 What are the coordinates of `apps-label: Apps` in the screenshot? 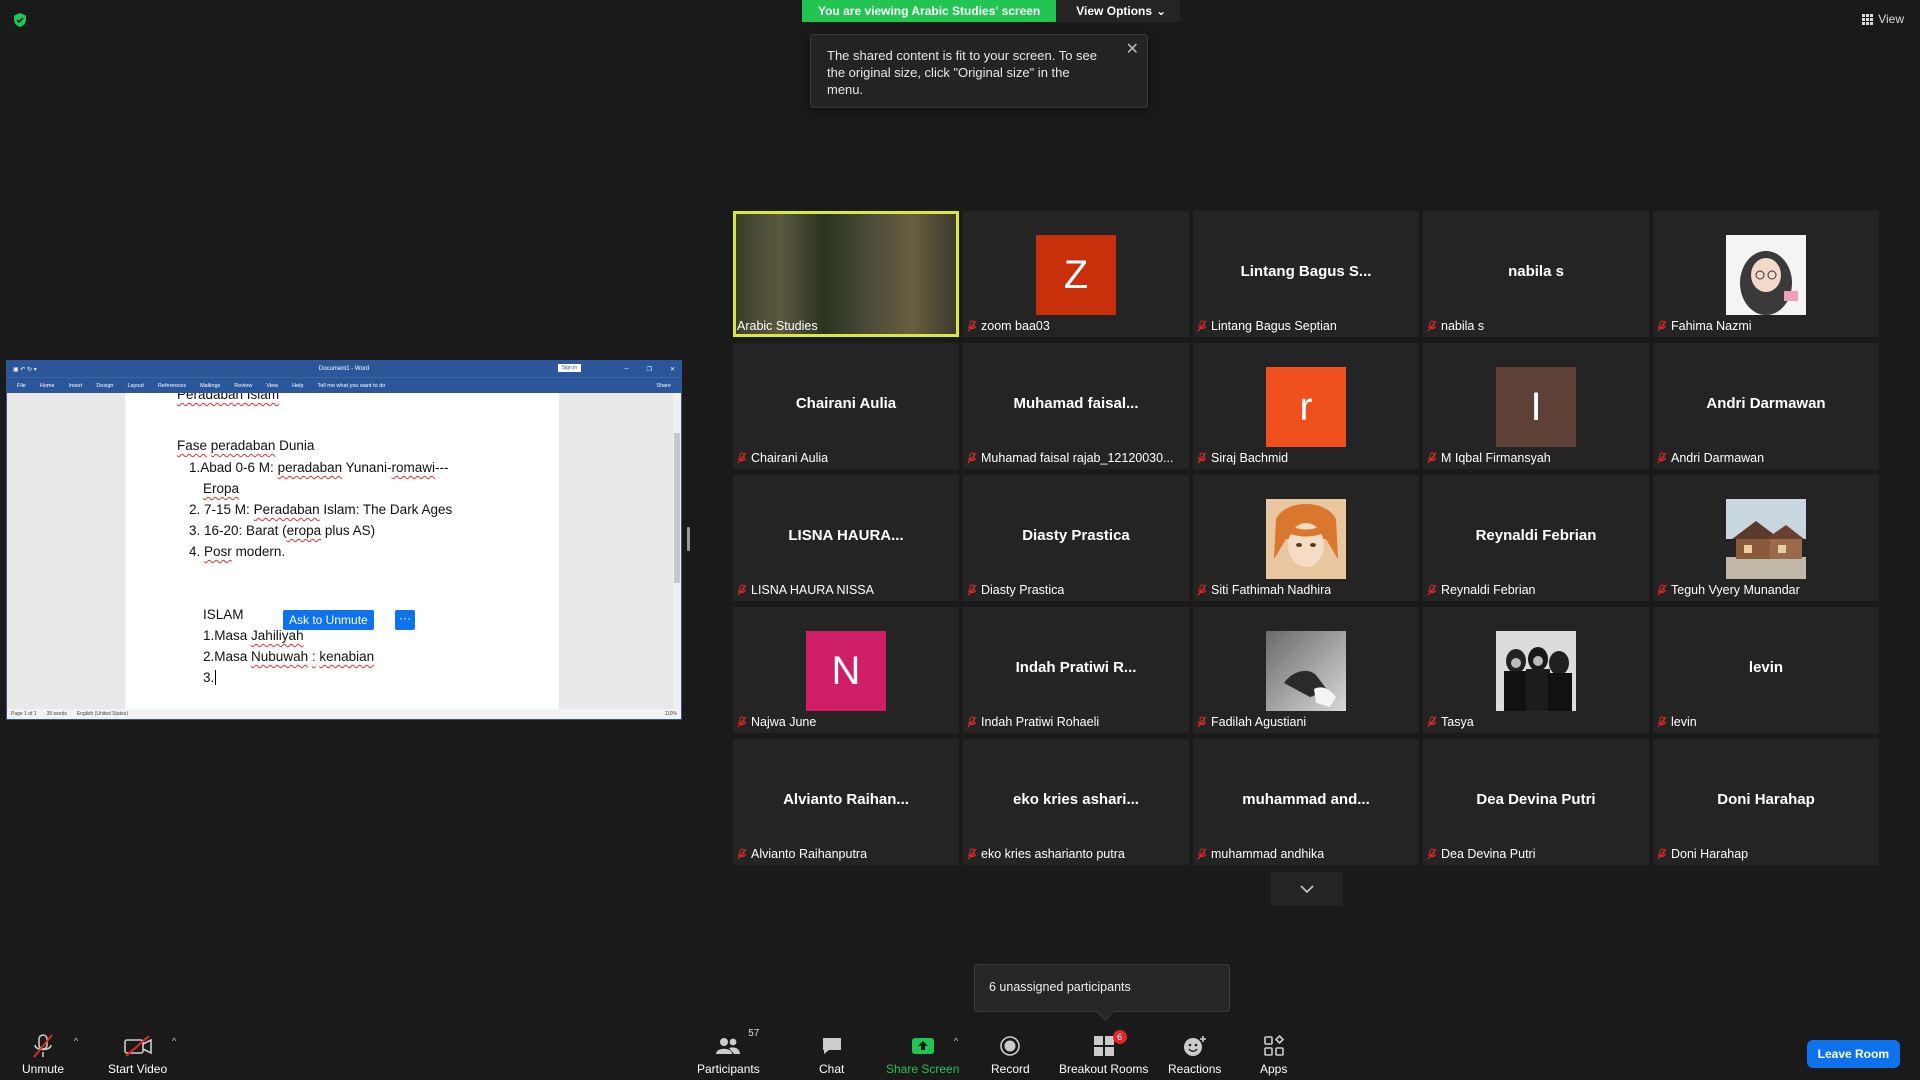 It's located at (1274, 1069).